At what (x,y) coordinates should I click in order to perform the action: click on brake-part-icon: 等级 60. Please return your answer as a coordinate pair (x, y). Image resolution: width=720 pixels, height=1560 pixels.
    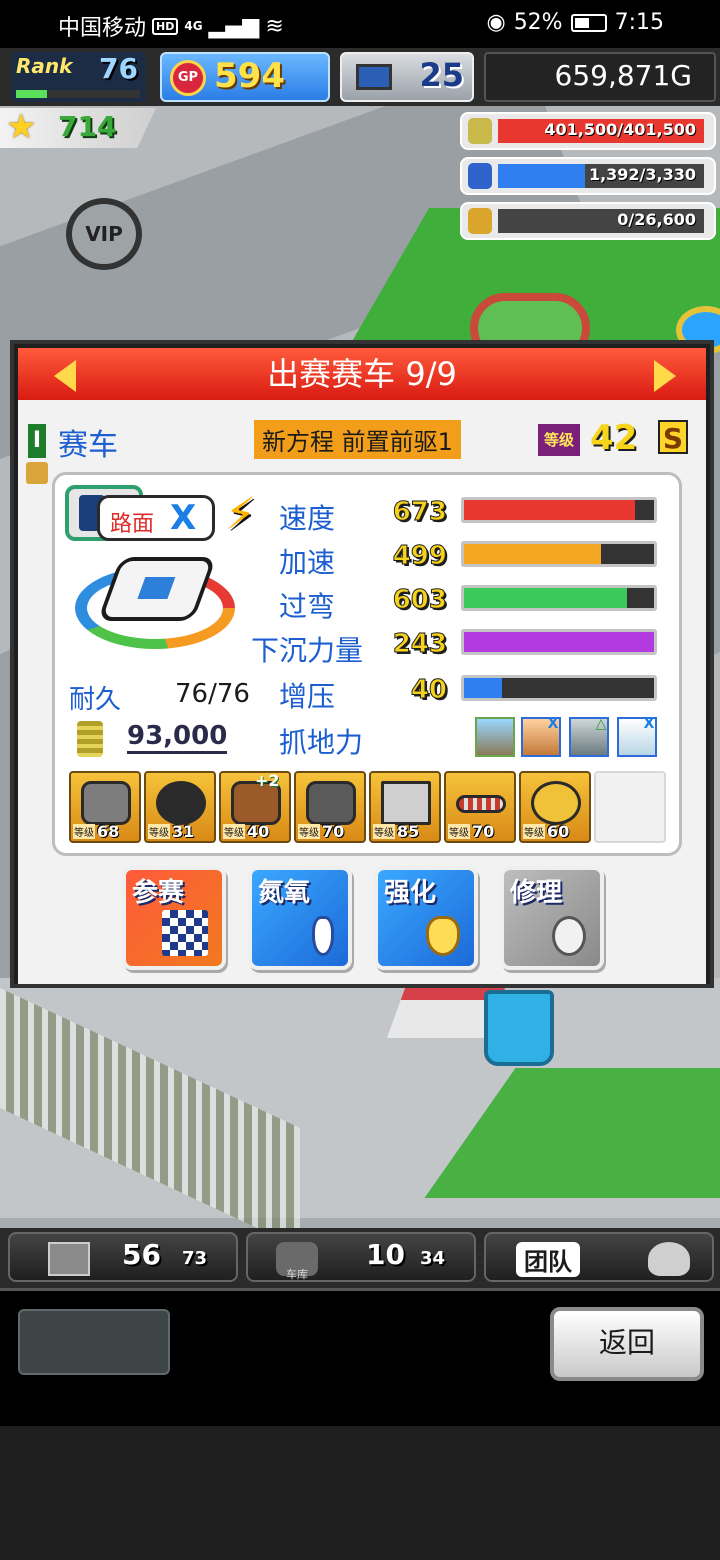
    Looking at the image, I should click on (555, 807).